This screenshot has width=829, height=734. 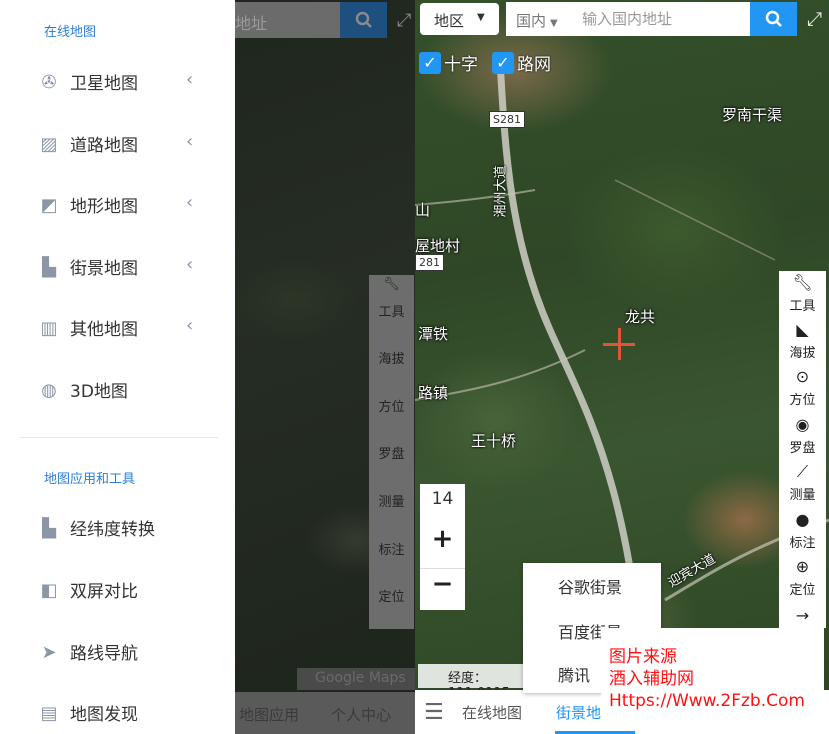 I want to click on map-label-luzhen: 路镇, so click(x=433, y=393).